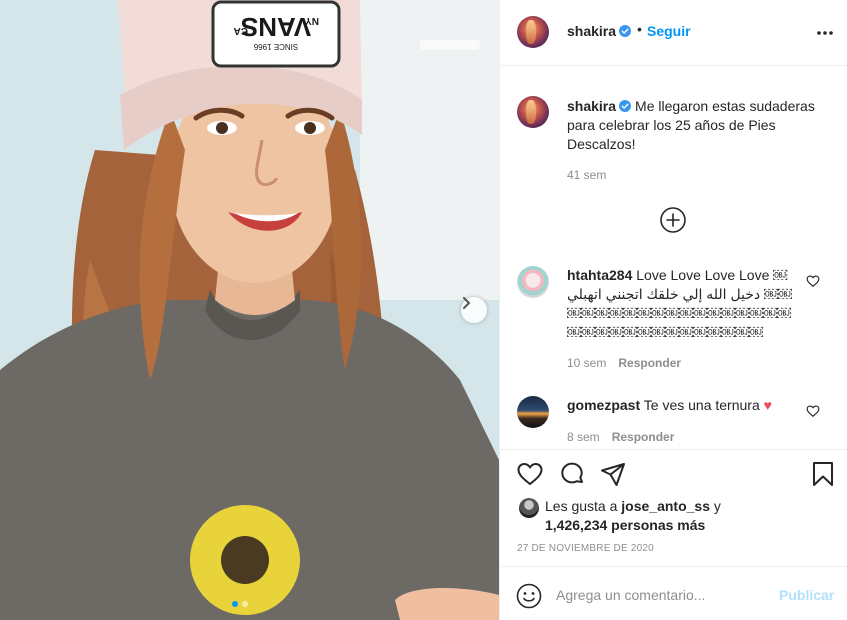 Image resolution: width=847 pixels, height=620 pixels. Describe the element at coordinates (599, 275) in the screenshot. I see `comment-username: htahta284` at that location.